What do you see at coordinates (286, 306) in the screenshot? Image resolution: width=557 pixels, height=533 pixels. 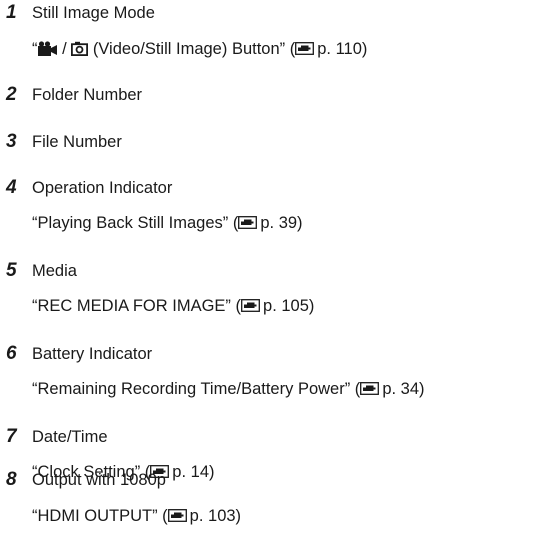 I see `page-number: p. 105` at bounding box center [286, 306].